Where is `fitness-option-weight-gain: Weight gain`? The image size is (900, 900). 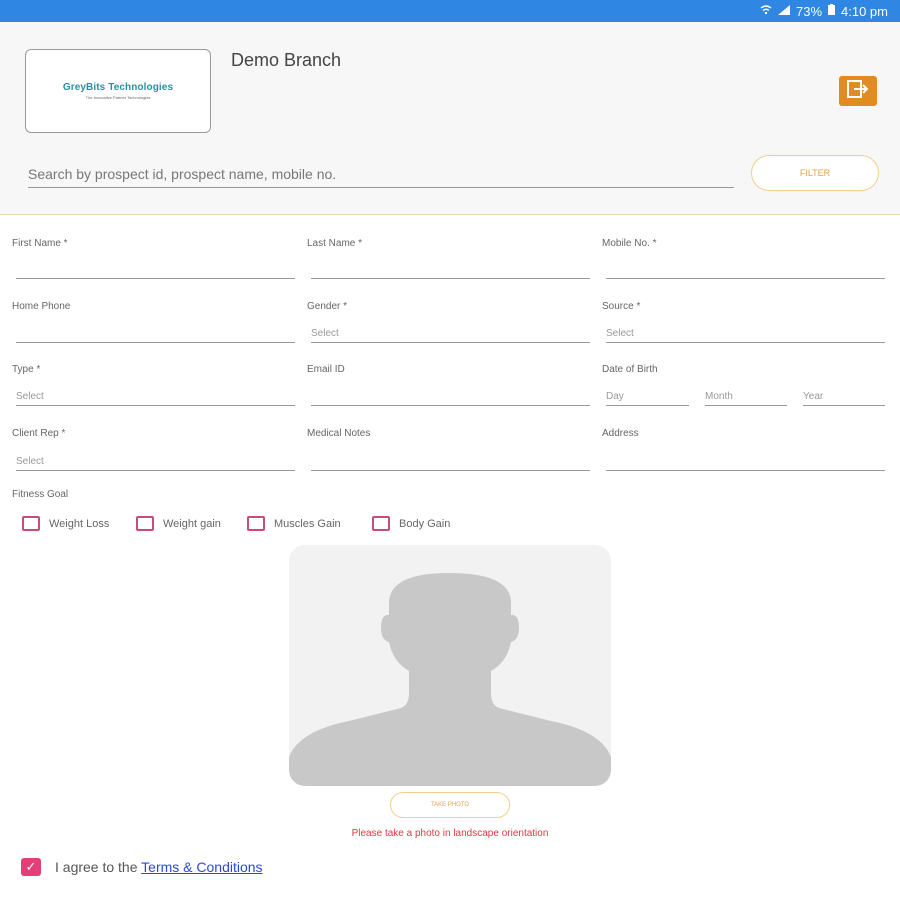 fitness-option-weight-gain: Weight gain is located at coordinates (178, 523).